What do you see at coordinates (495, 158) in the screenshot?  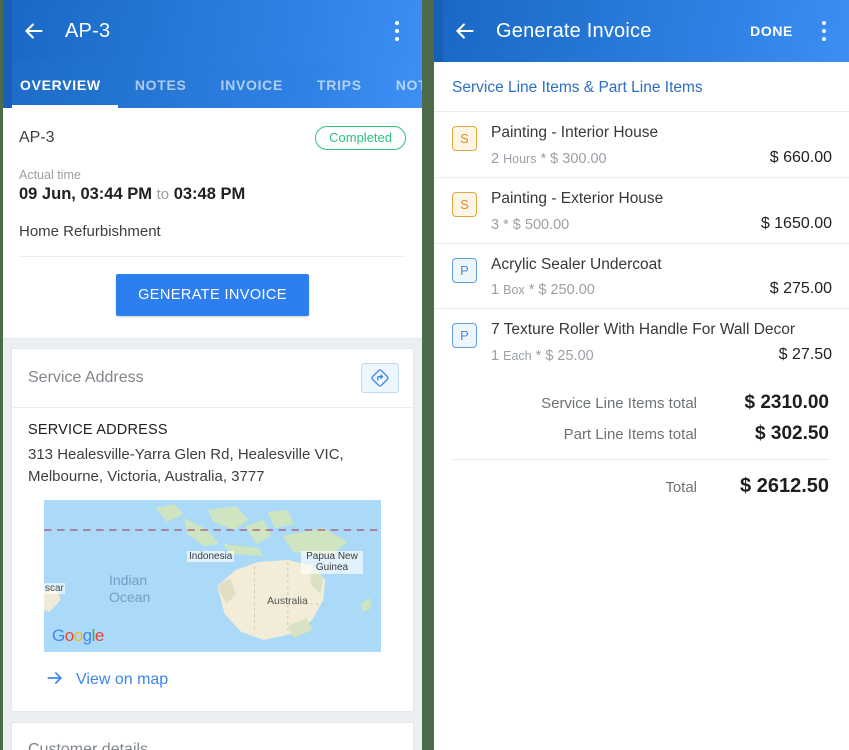 I see `line-item-qty-number: 2` at bounding box center [495, 158].